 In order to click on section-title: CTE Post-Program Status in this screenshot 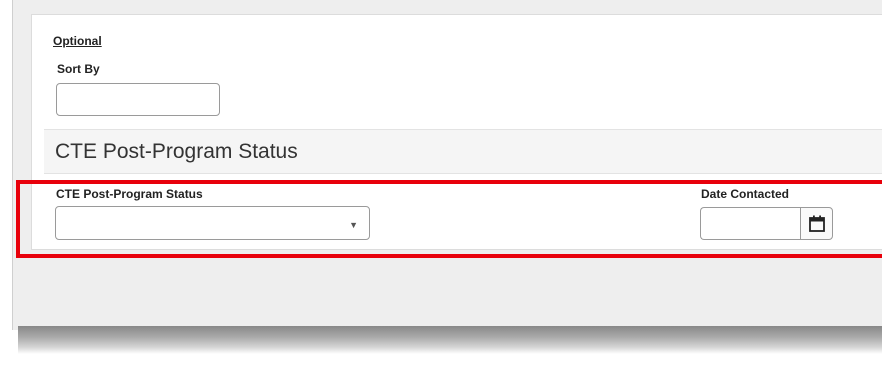, I will do `click(176, 151)`.